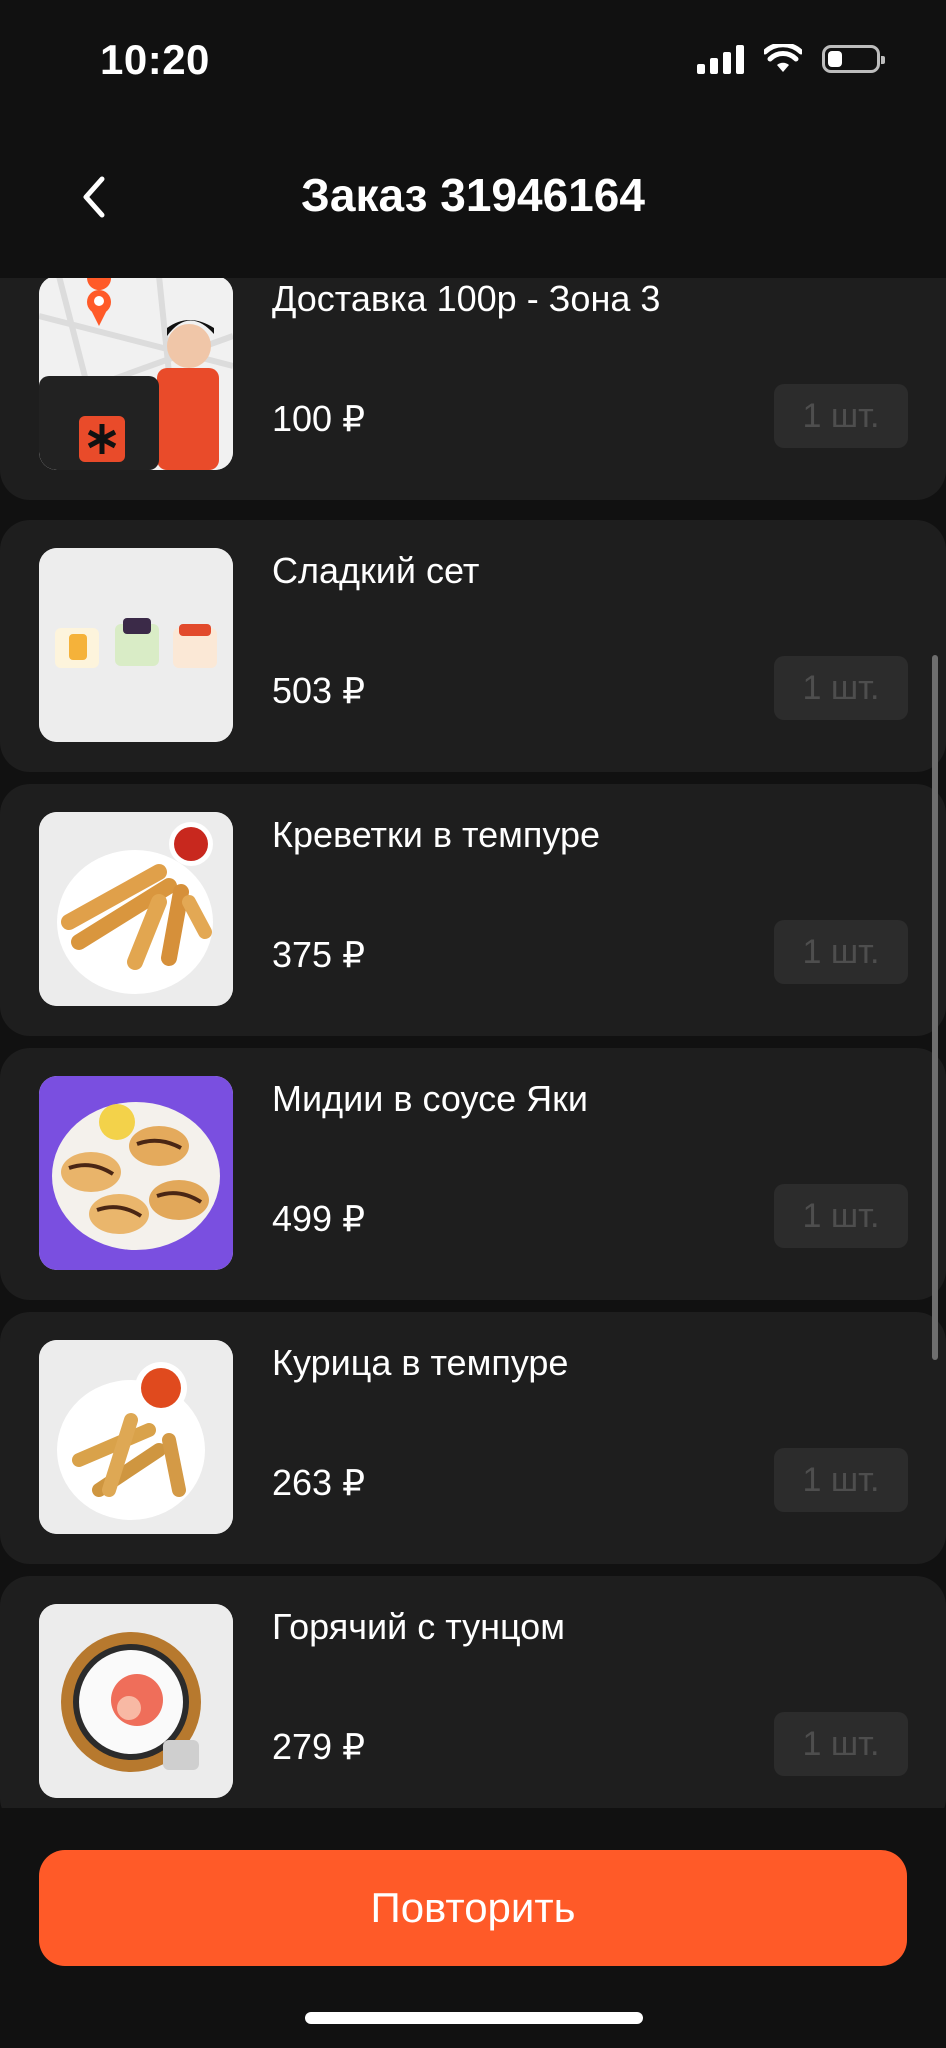 This screenshot has width=946, height=2048. Describe the element at coordinates (136, 374) in the screenshot. I see `delivery-courier-image` at that location.